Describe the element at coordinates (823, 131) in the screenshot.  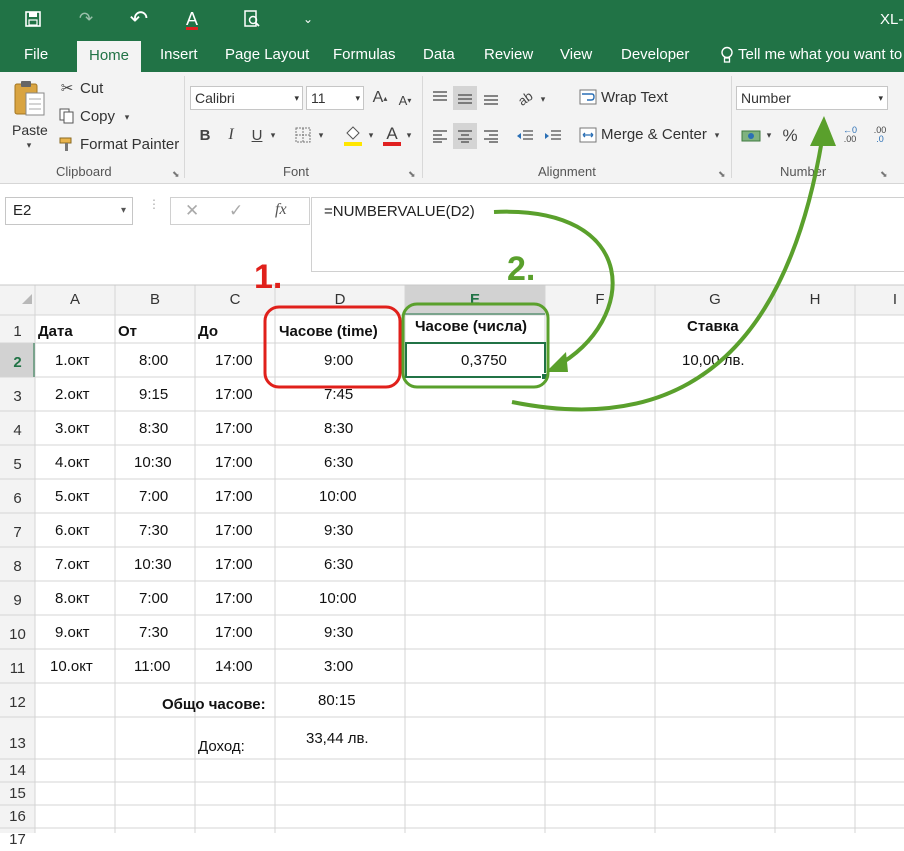
I see `annotation-arrow-number-head` at that location.